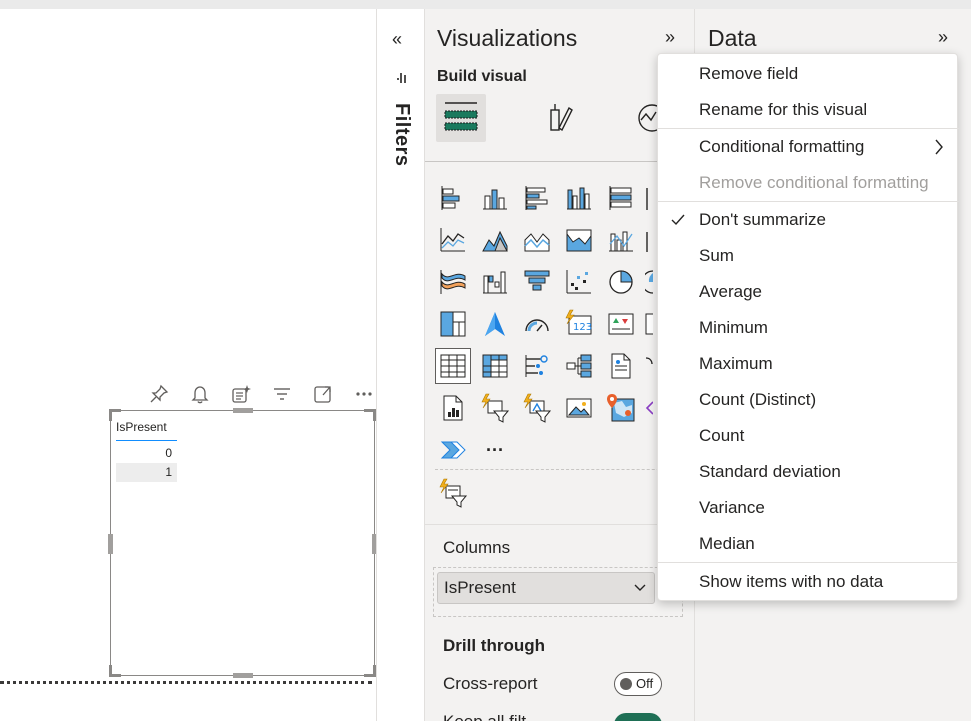 The image size is (971, 721). What do you see at coordinates (621, 366) in the screenshot?
I see `qa-visual-icon` at bounding box center [621, 366].